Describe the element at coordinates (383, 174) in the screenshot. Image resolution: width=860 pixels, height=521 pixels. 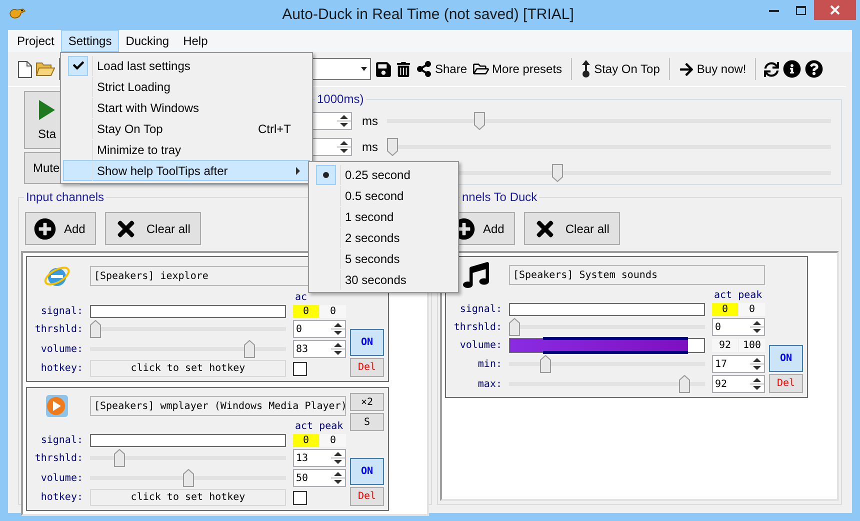
I see `menu-item: 0.25 second` at that location.